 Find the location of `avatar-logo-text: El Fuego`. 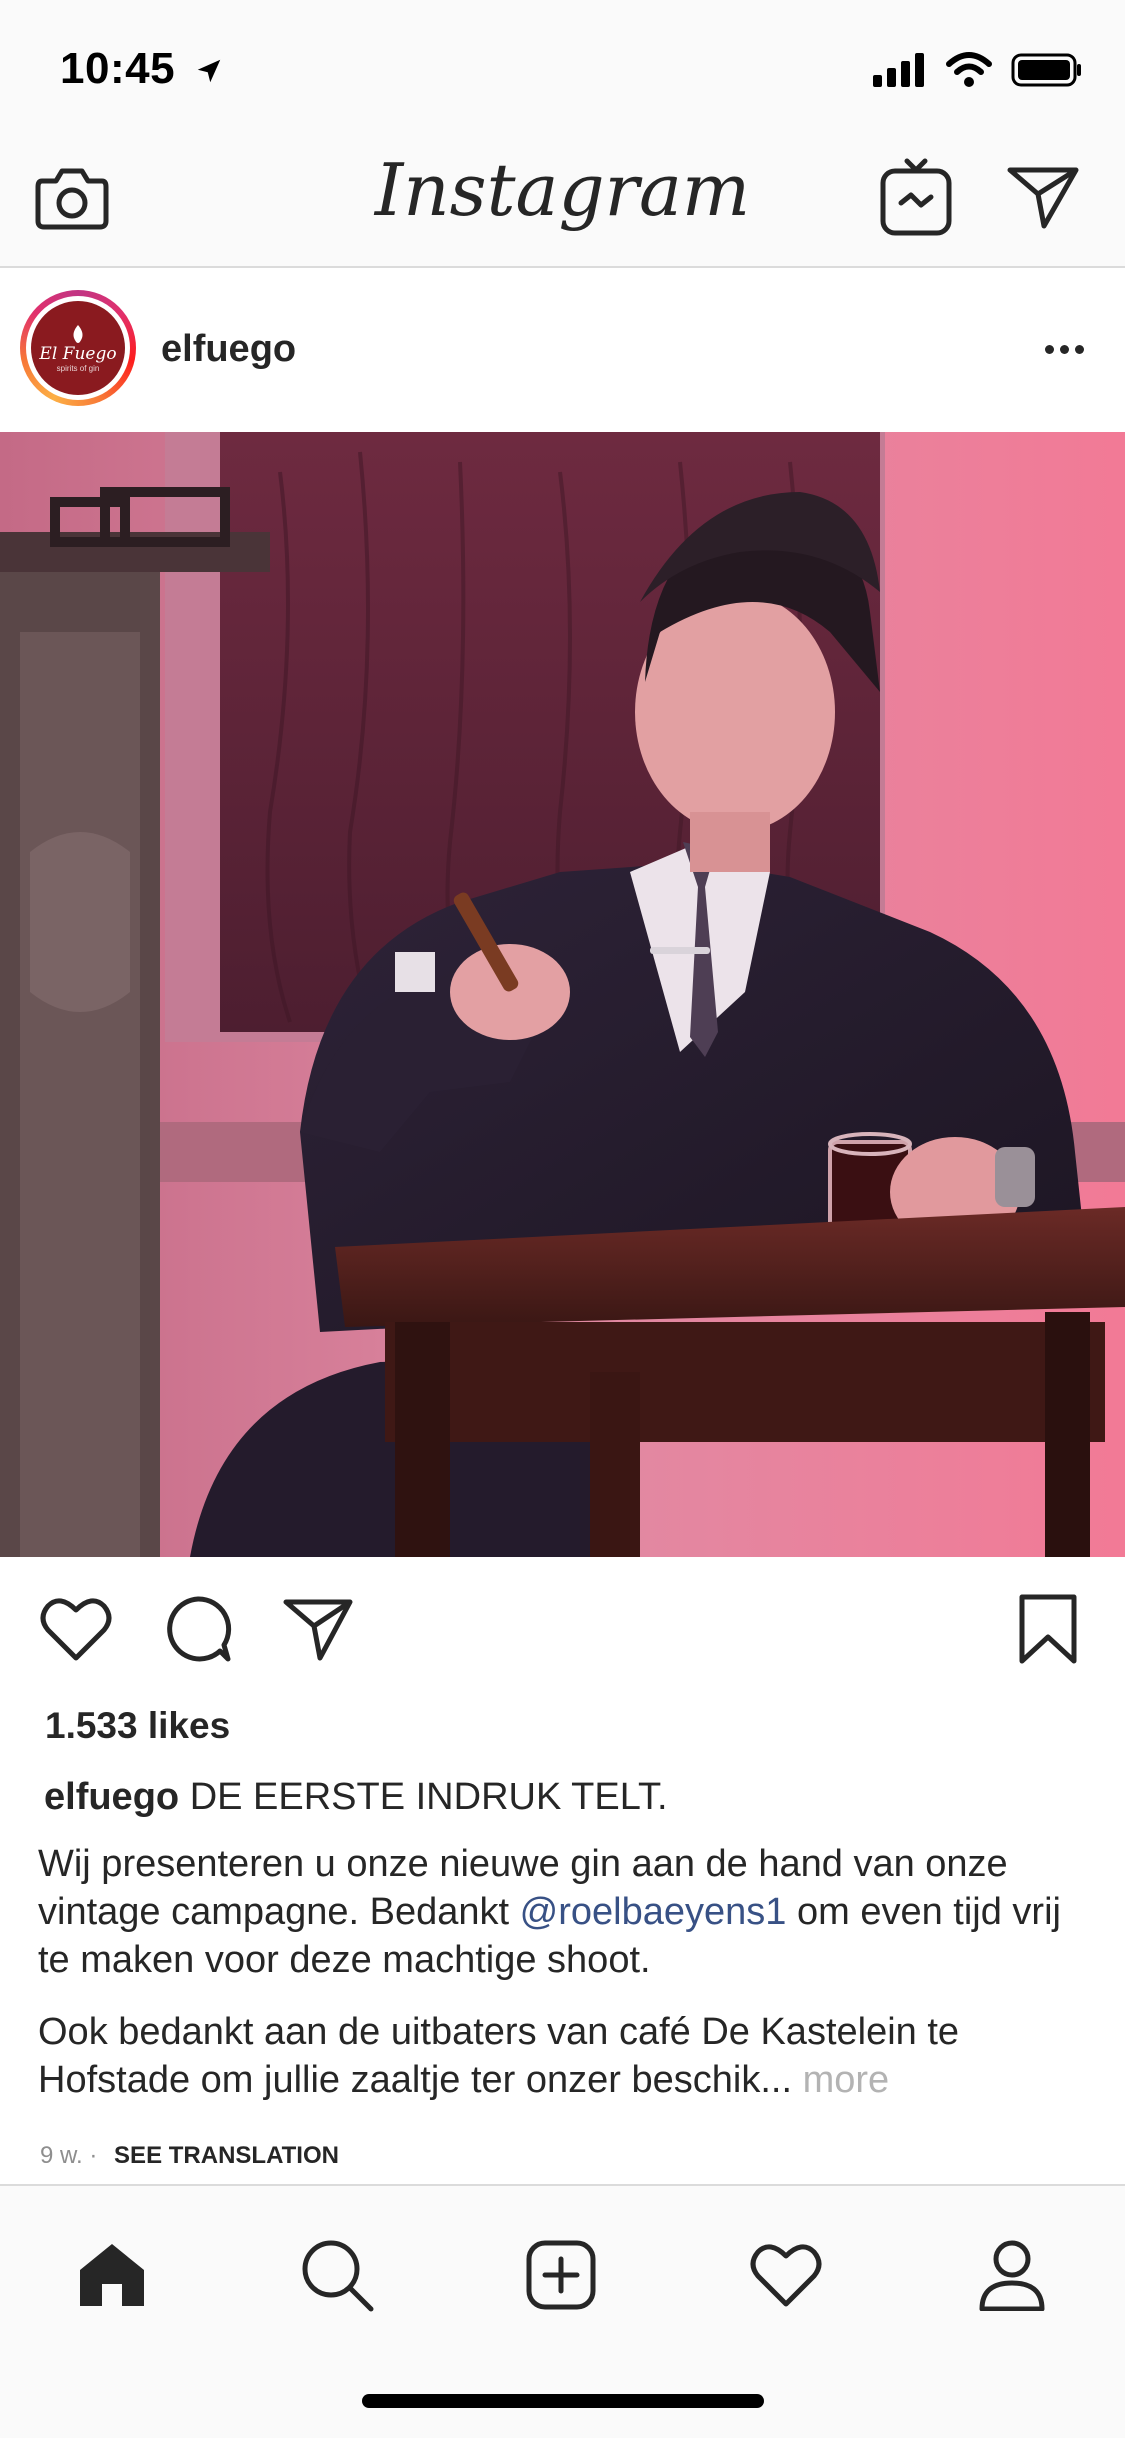

avatar-logo-text: El Fuego is located at coordinates (78, 353).